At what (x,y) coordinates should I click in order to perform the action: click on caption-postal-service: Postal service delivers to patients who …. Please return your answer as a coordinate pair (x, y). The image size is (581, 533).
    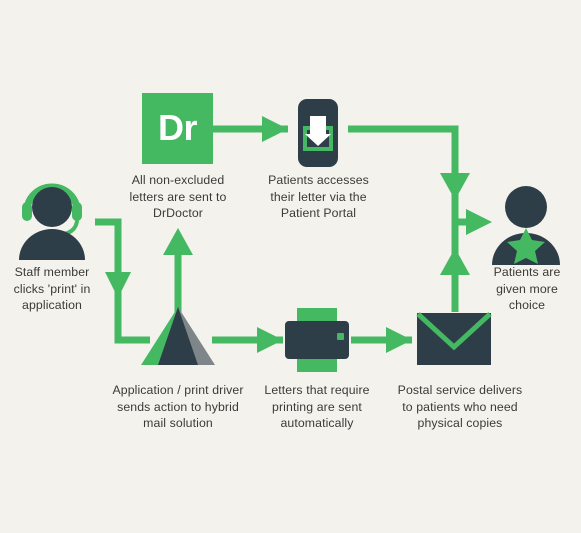
    Looking at the image, I should click on (460, 406).